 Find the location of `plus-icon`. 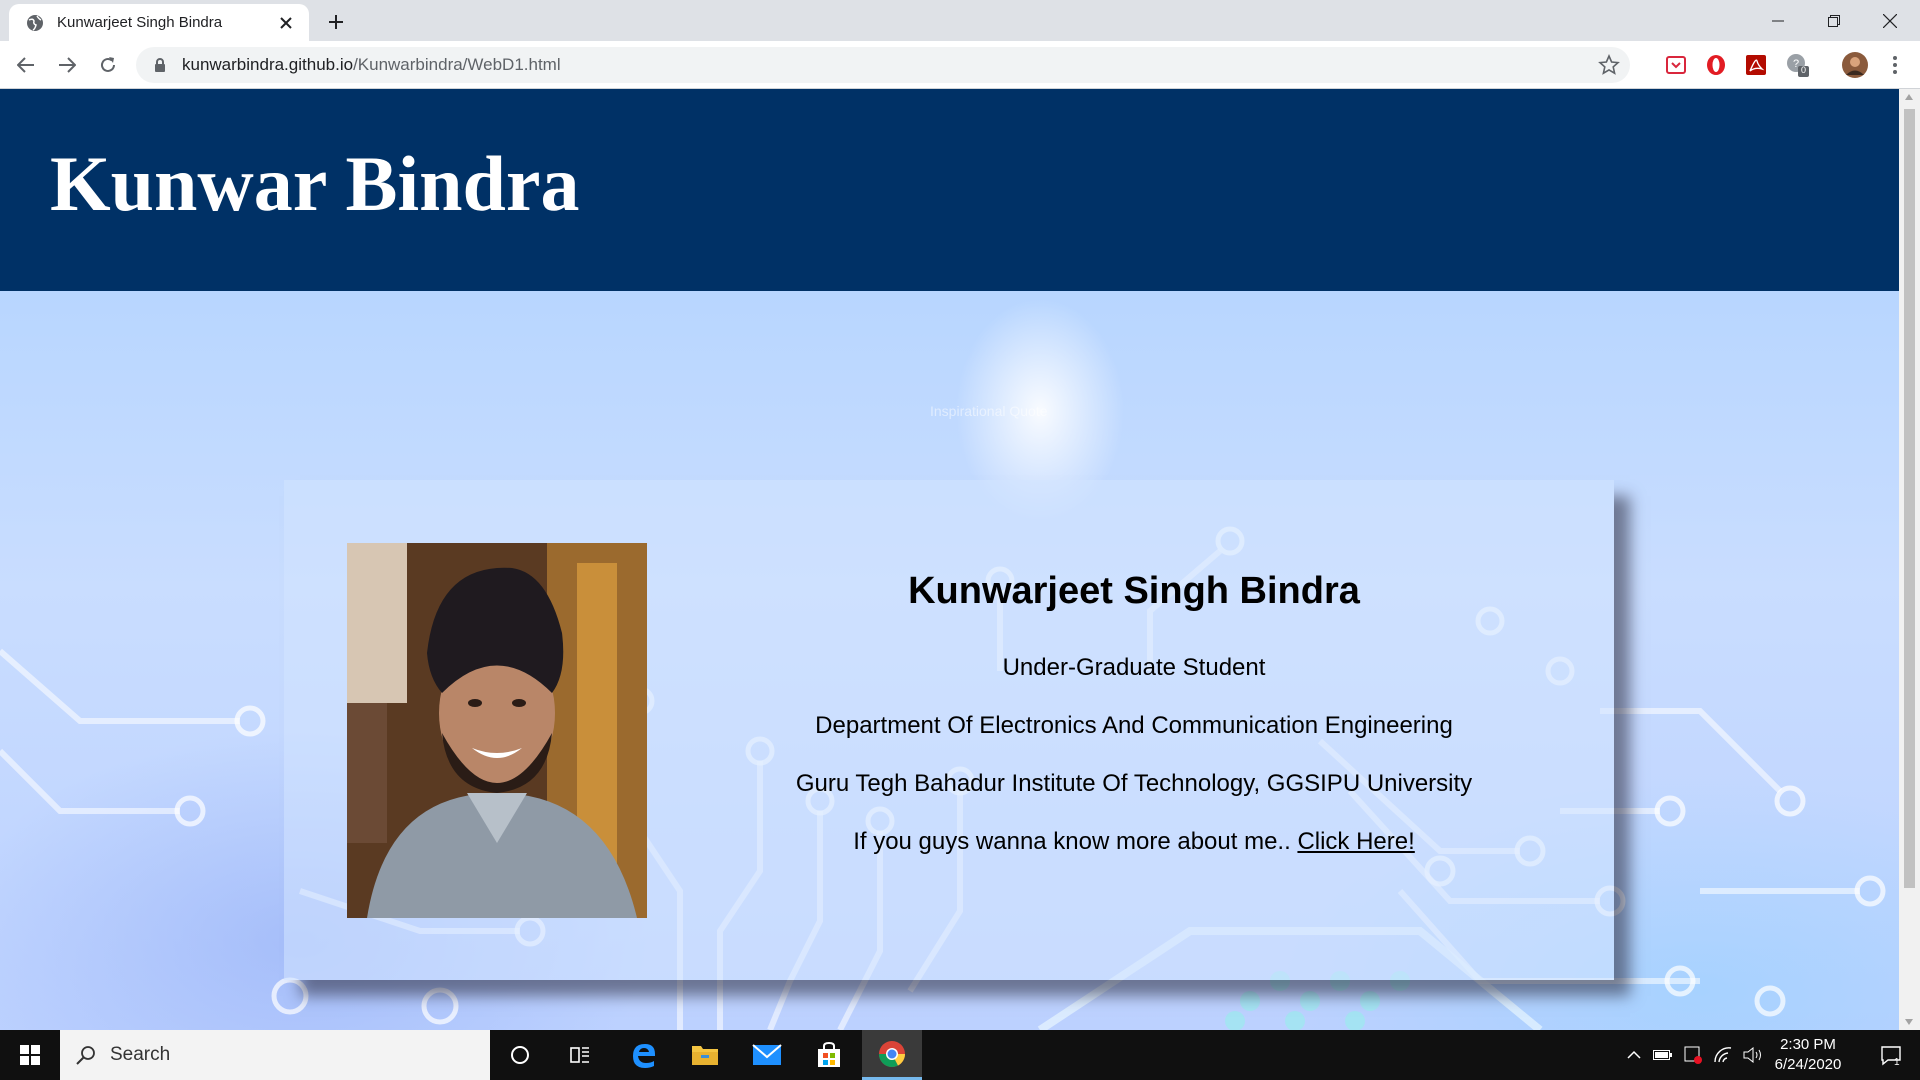

plus-icon is located at coordinates (336, 22).